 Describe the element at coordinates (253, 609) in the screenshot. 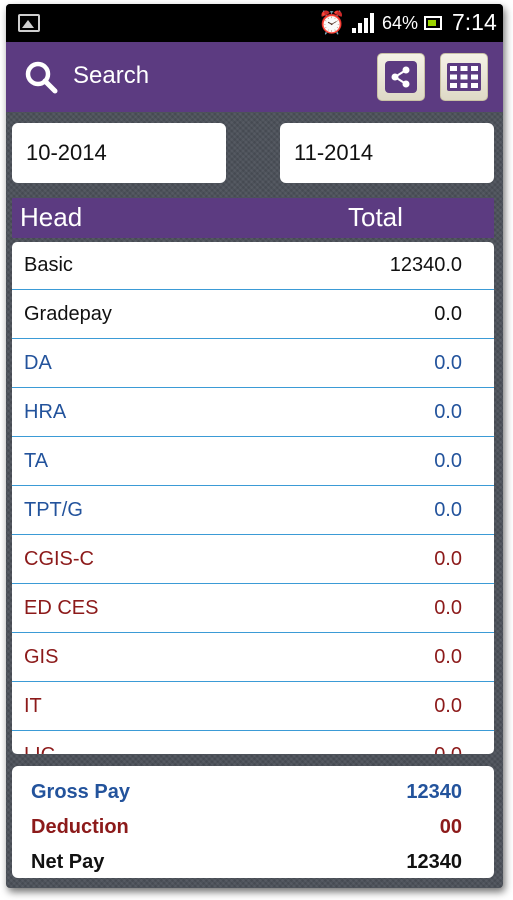

I see `list-item: ED CES 0.0` at that location.